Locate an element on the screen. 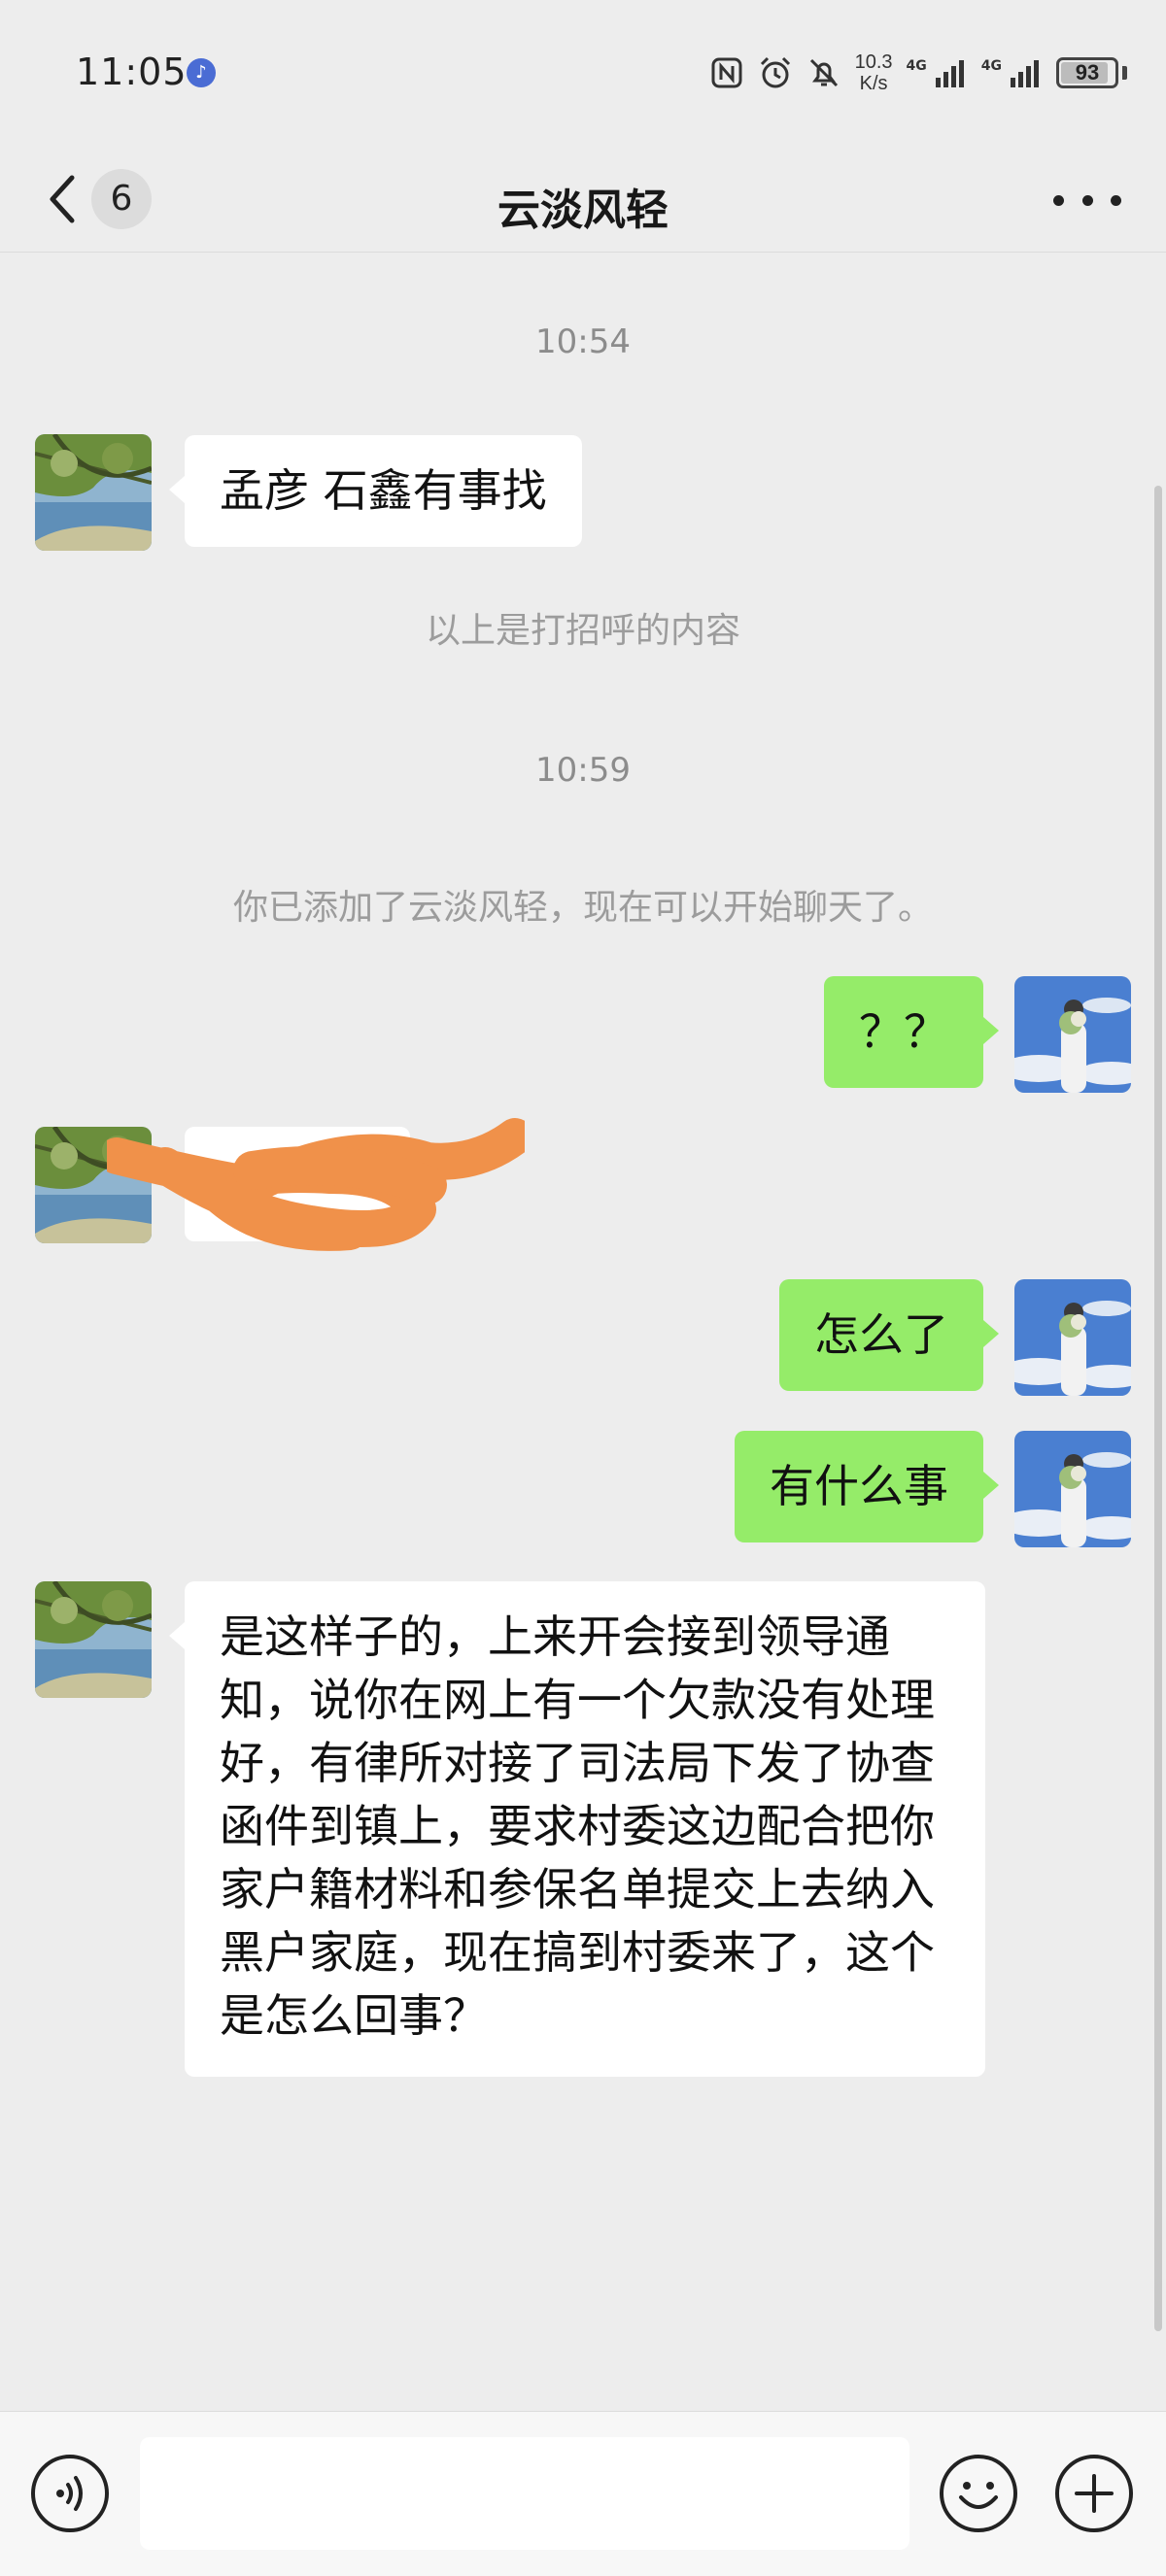 The height and width of the screenshot is (2576, 1166). battery-level: 93 is located at coordinates (1087, 72).